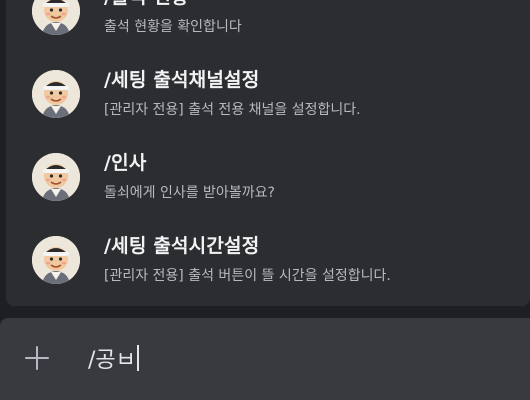  I want to click on command-description: [관리자 전용] 출석 버튼이 뜰 시간을 설정합니다., so click(247, 276).